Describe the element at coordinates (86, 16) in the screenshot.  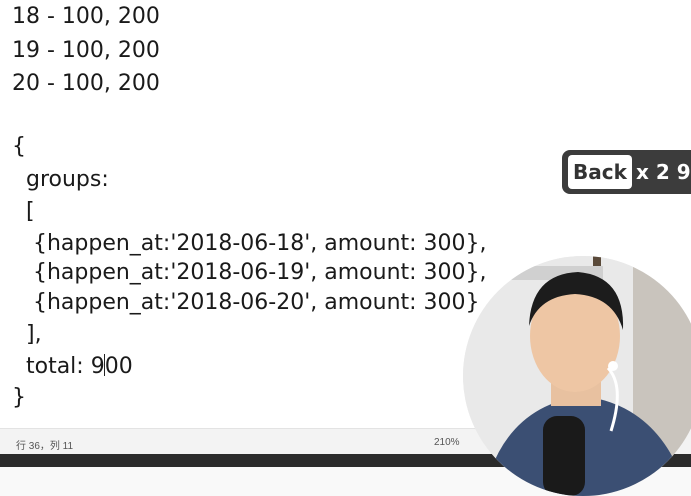
I see `editor-line: 18 - 100, 200` at that location.